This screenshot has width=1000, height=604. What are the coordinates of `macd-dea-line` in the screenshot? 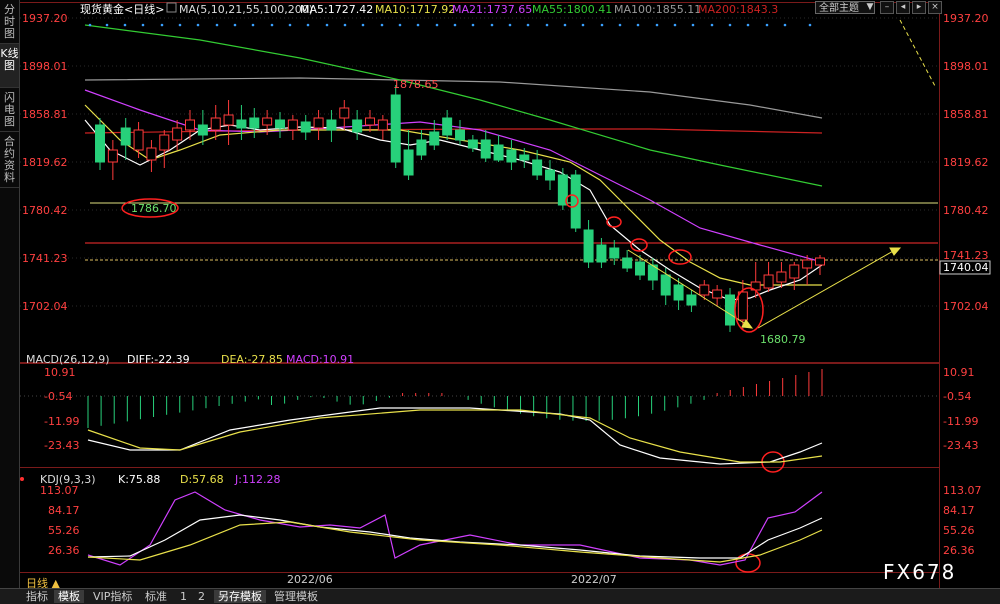 It's located at (455, 436).